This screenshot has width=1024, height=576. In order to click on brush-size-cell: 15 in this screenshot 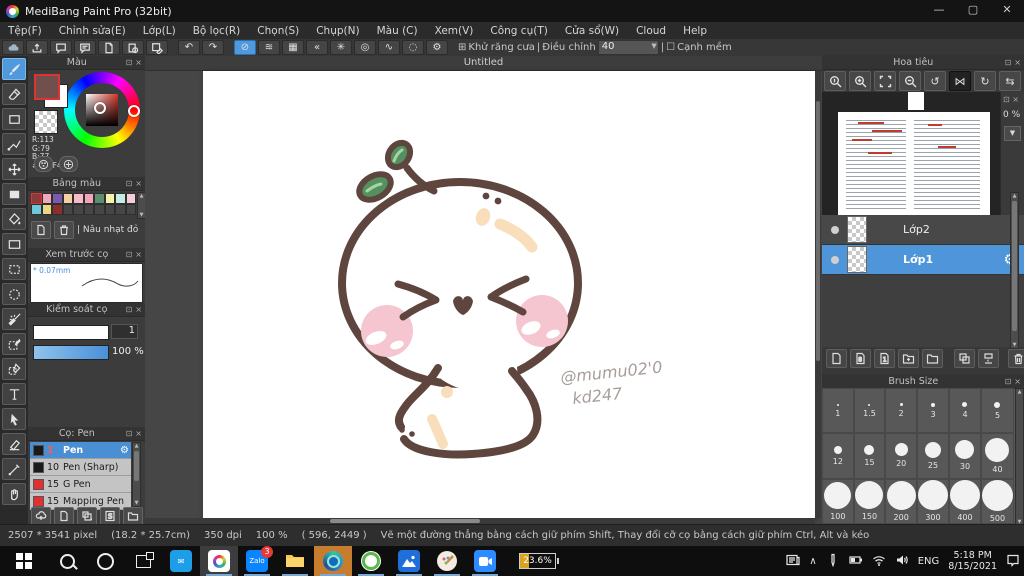, I will do `click(869, 456)`.